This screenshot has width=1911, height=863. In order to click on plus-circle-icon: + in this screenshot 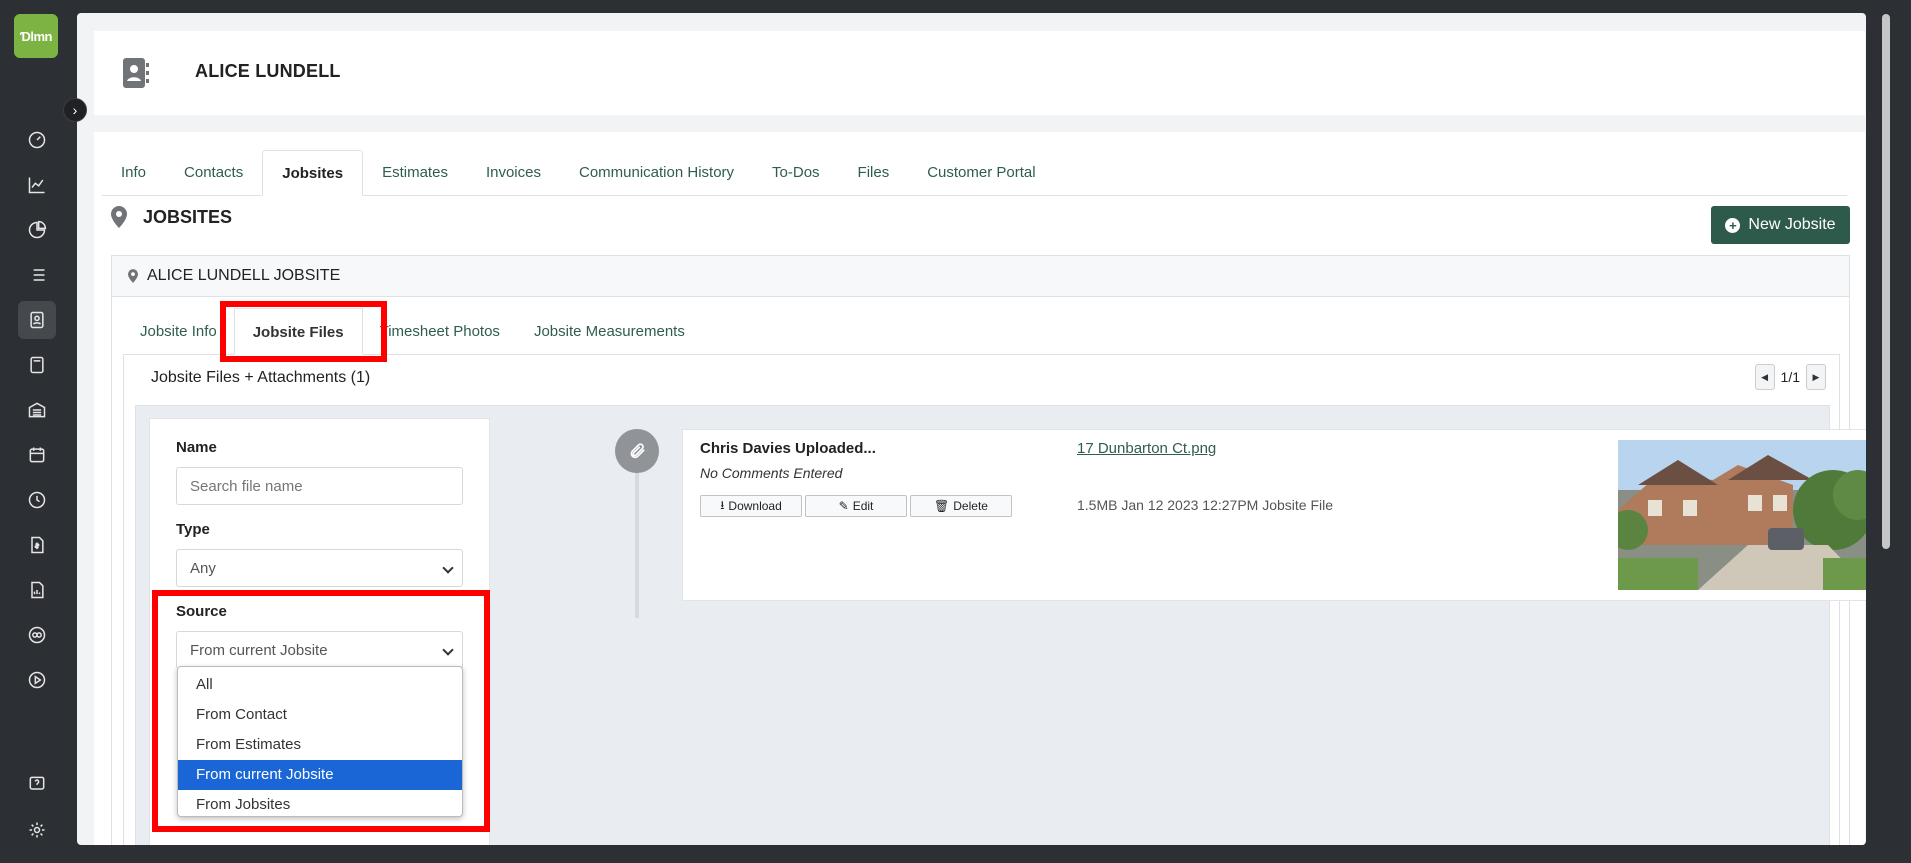, I will do `click(1733, 225)`.